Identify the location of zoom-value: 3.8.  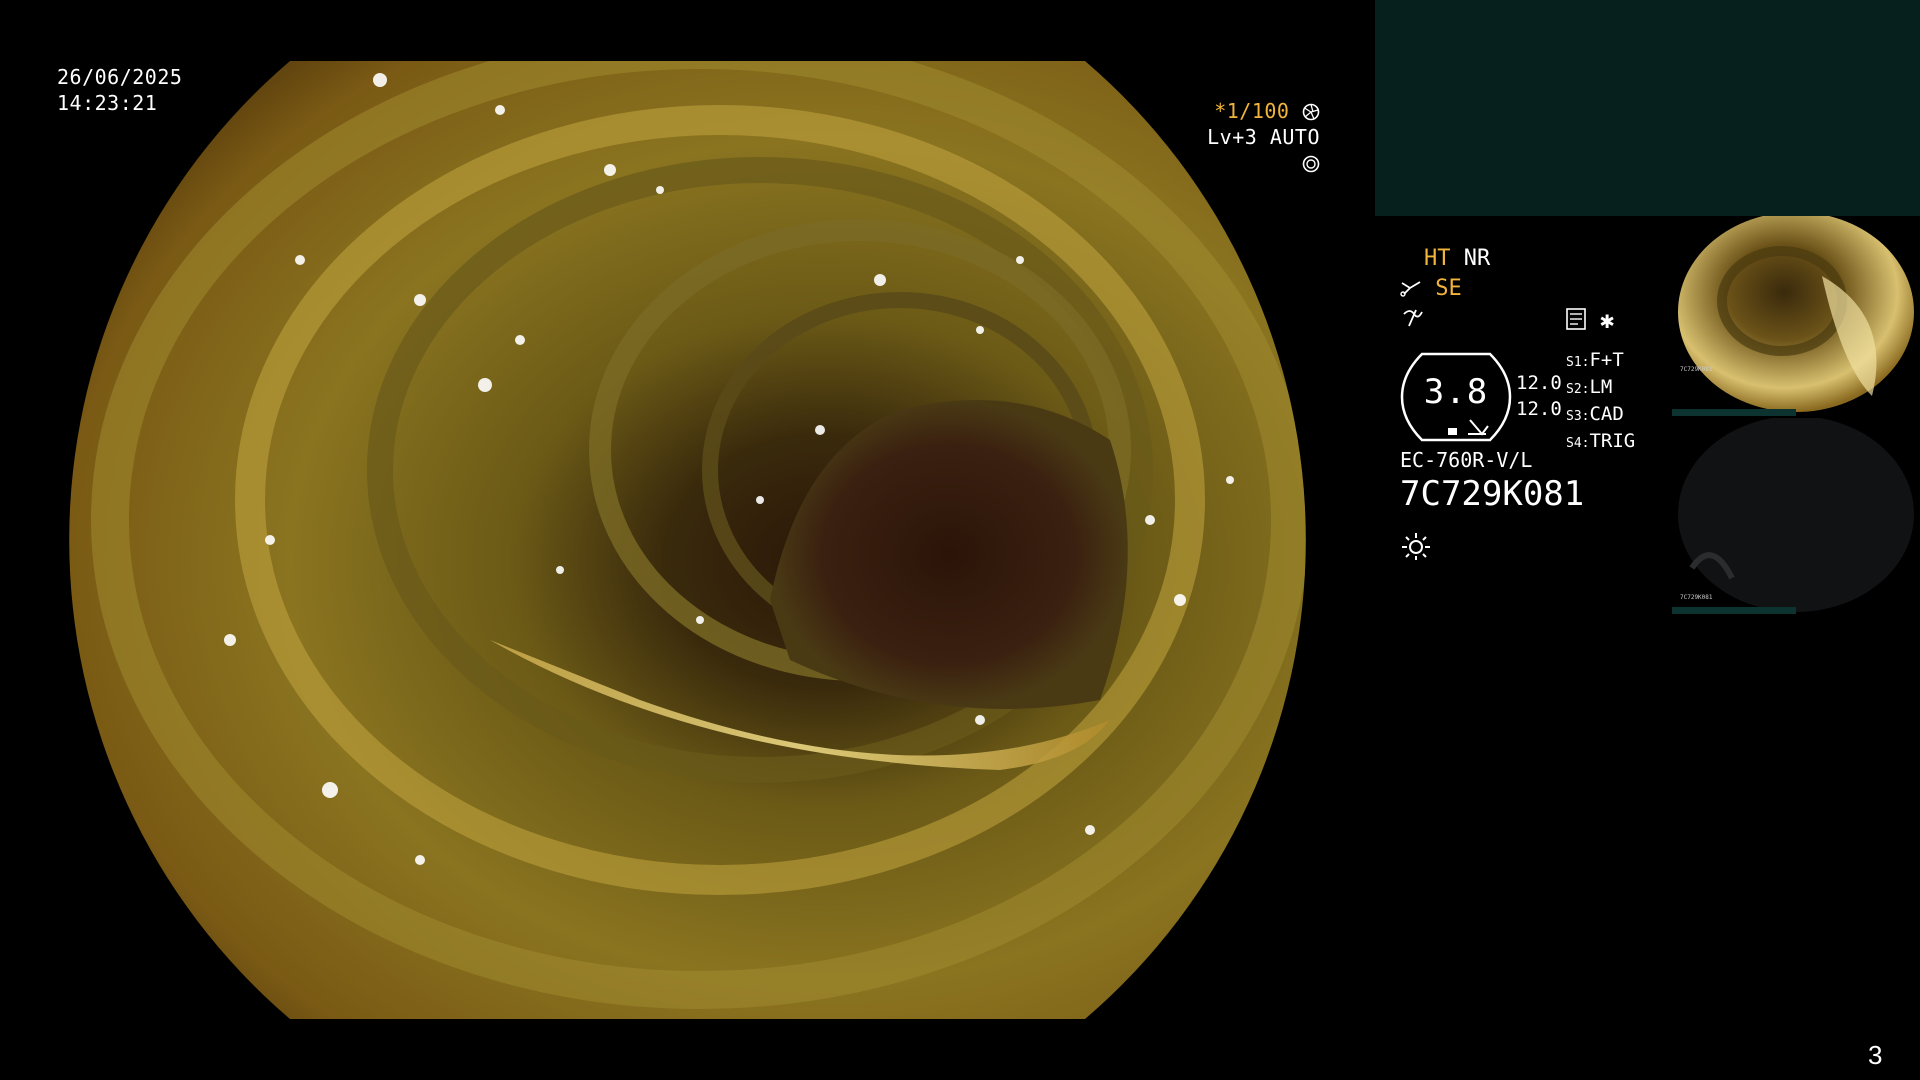
(1456, 392).